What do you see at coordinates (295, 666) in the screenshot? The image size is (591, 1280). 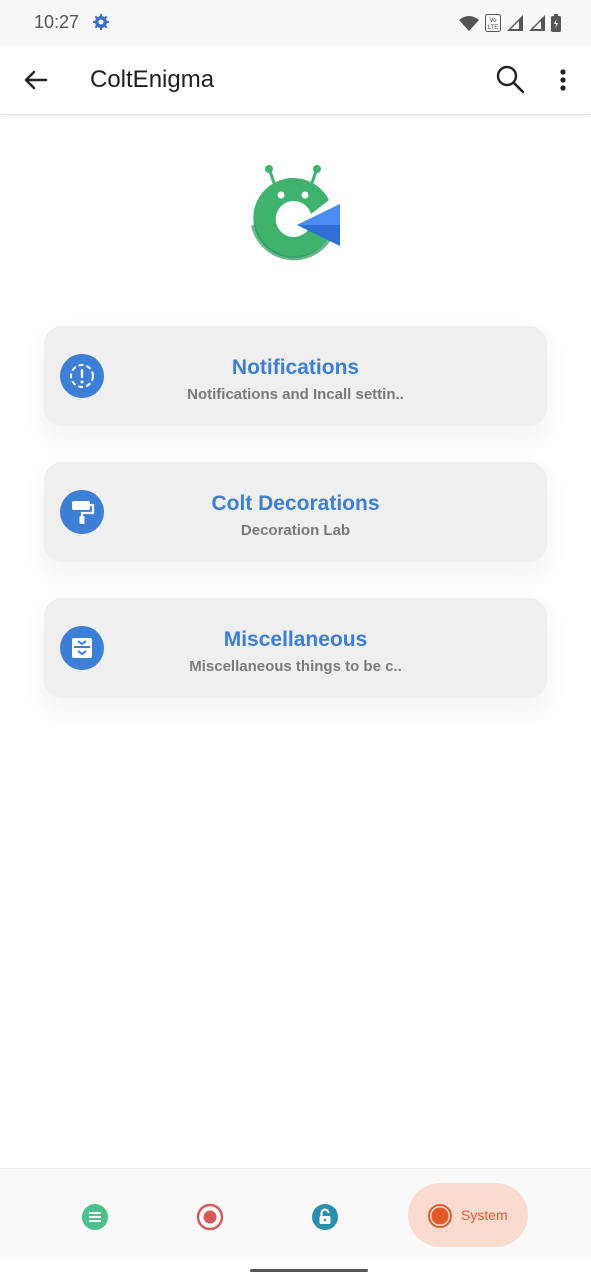 I see `card-subtitle: Miscellaneous things to be c..` at bounding box center [295, 666].